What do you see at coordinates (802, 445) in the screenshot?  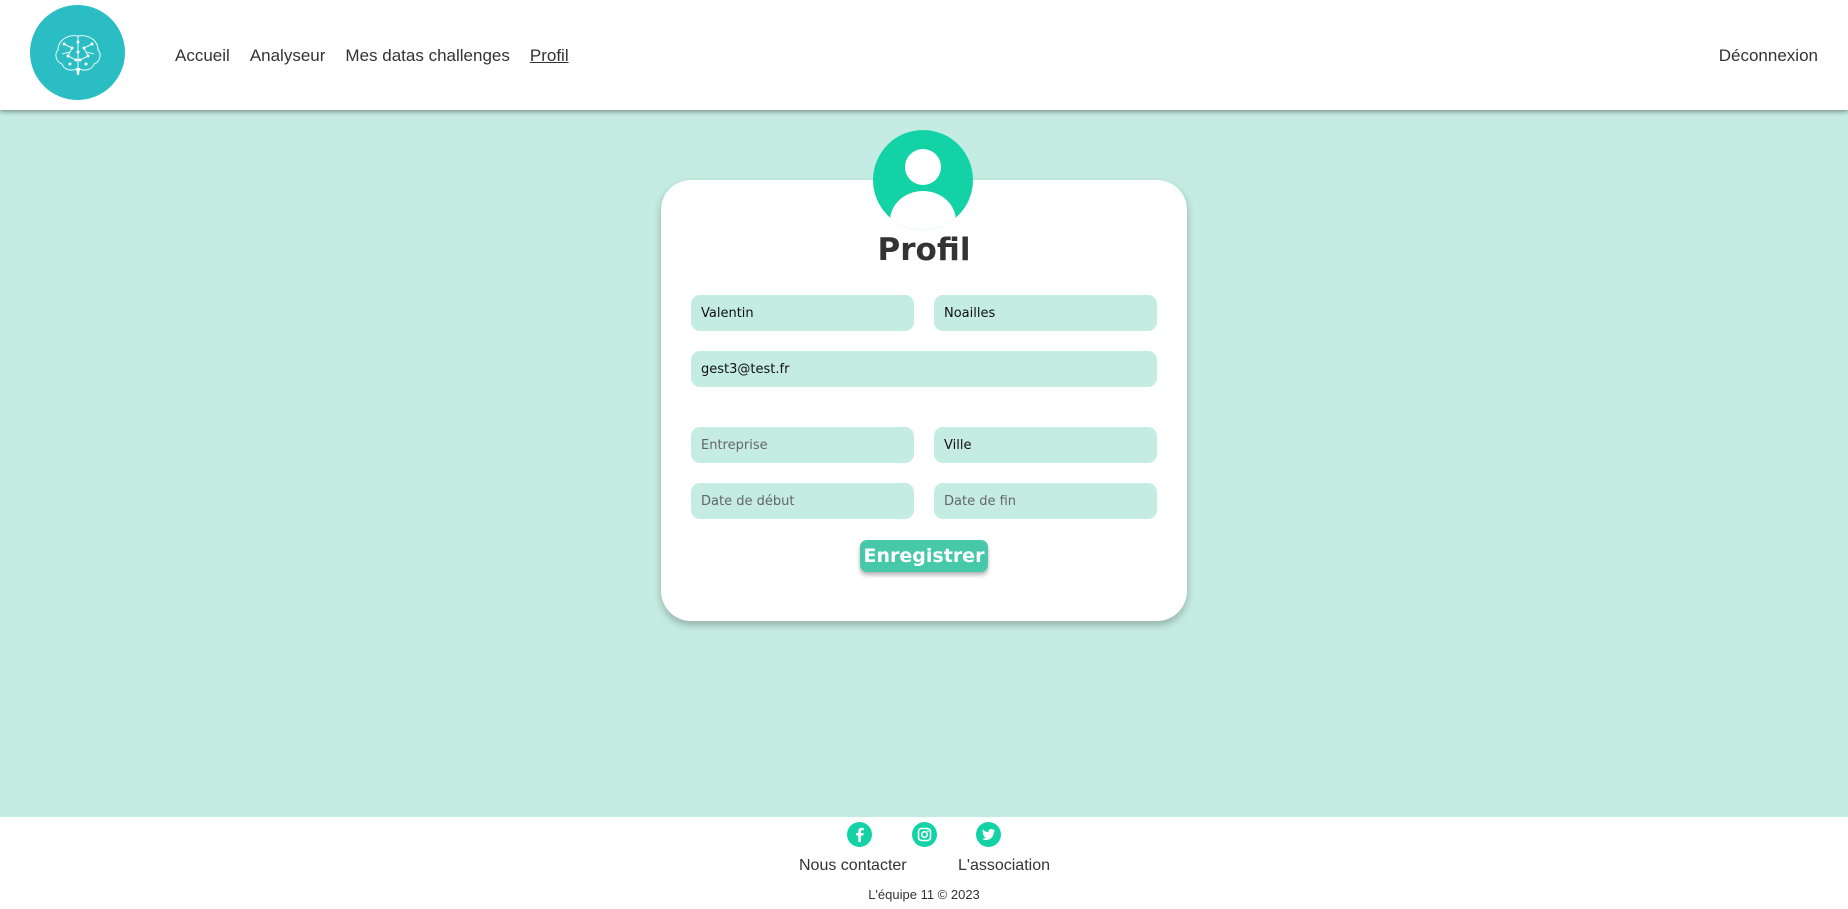 I see `company-field` at bounding box center [802, 445].